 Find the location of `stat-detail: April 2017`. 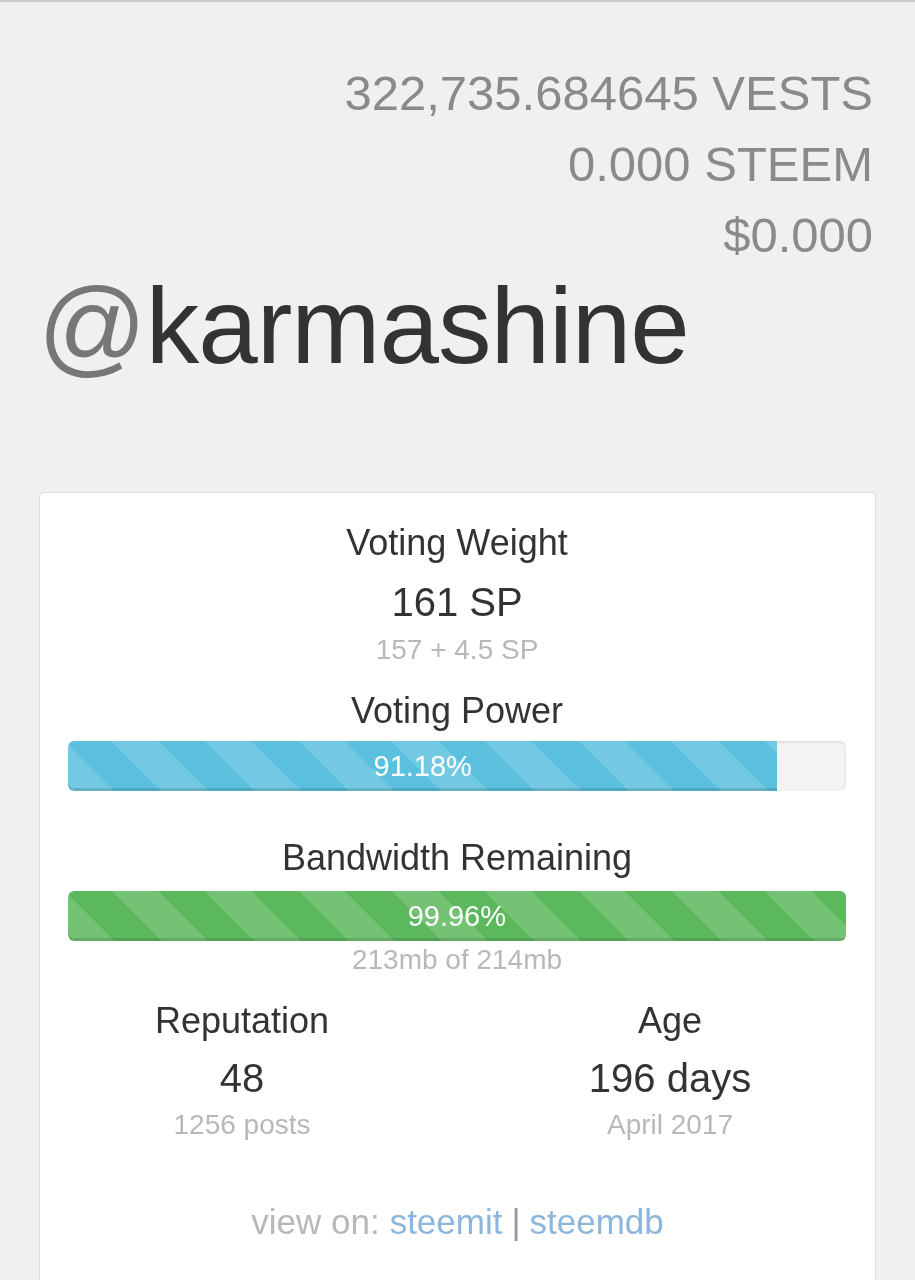

stat-detail: April 2017 is located at coordinates (670, 1125).